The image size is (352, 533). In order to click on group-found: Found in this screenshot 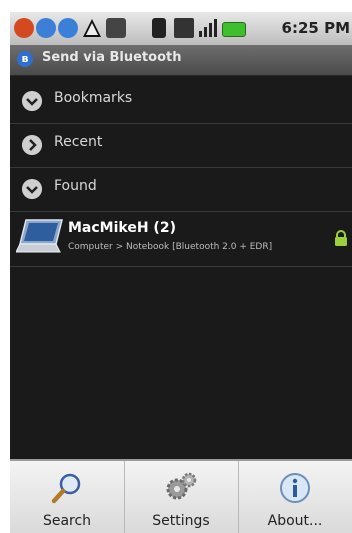, I will do `click(181, 189)`.